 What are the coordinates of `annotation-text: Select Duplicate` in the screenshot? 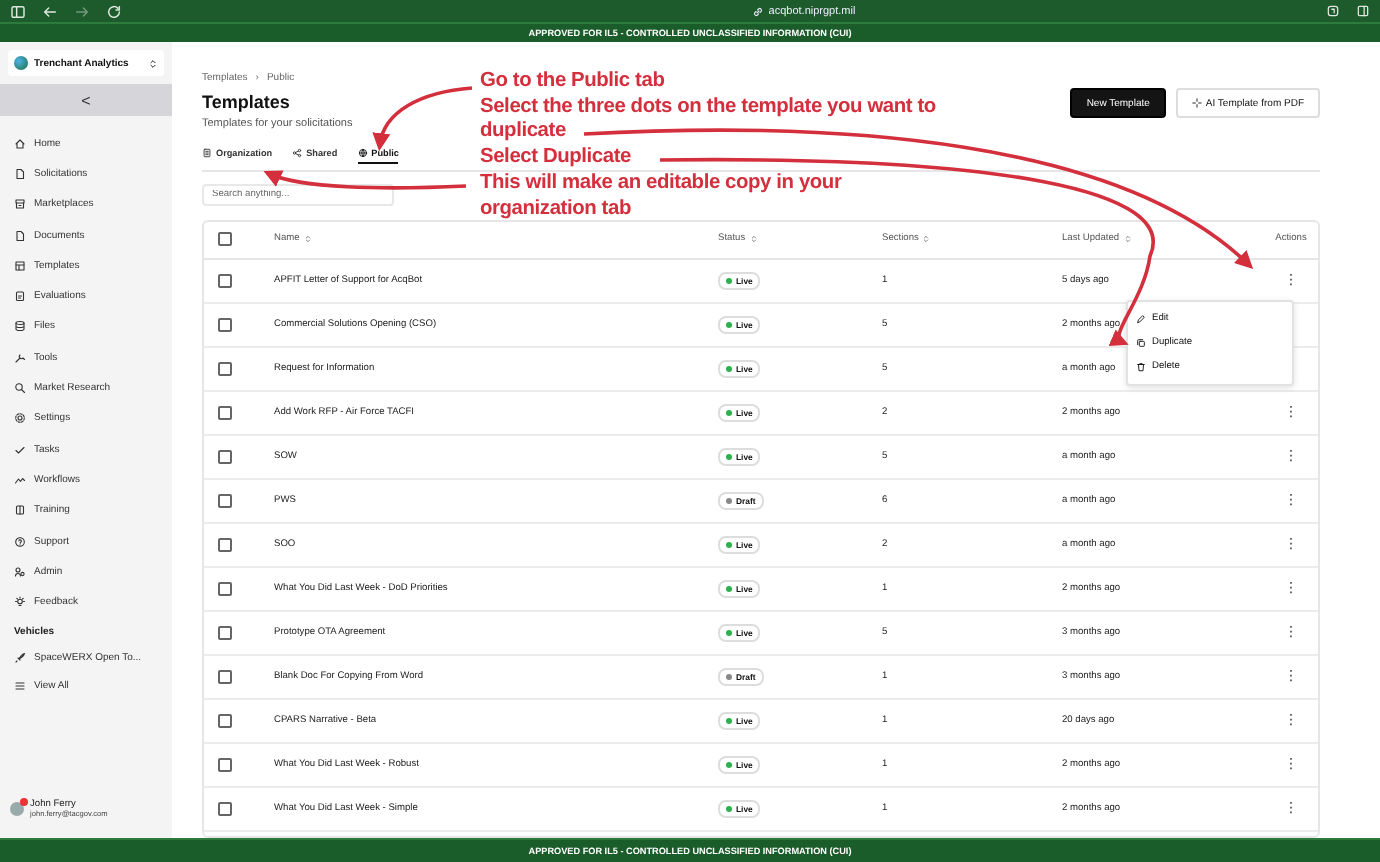 It's located at (556, 159).